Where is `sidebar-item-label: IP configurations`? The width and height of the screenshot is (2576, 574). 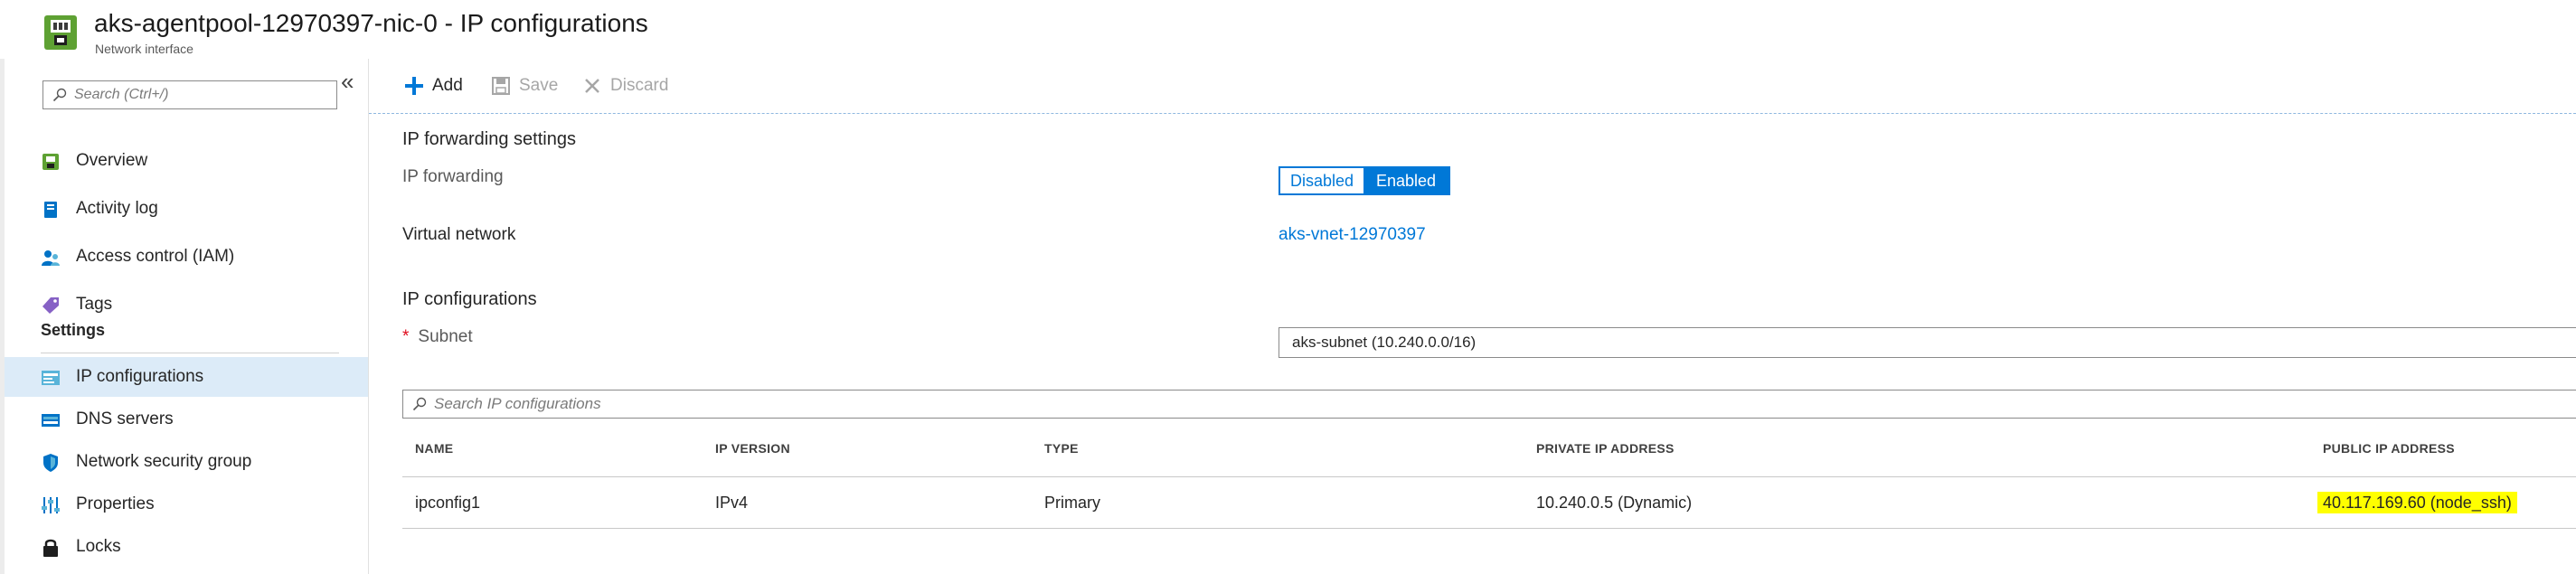 sidebar-item-label: IP configurations is located at coordinates (140, 376).